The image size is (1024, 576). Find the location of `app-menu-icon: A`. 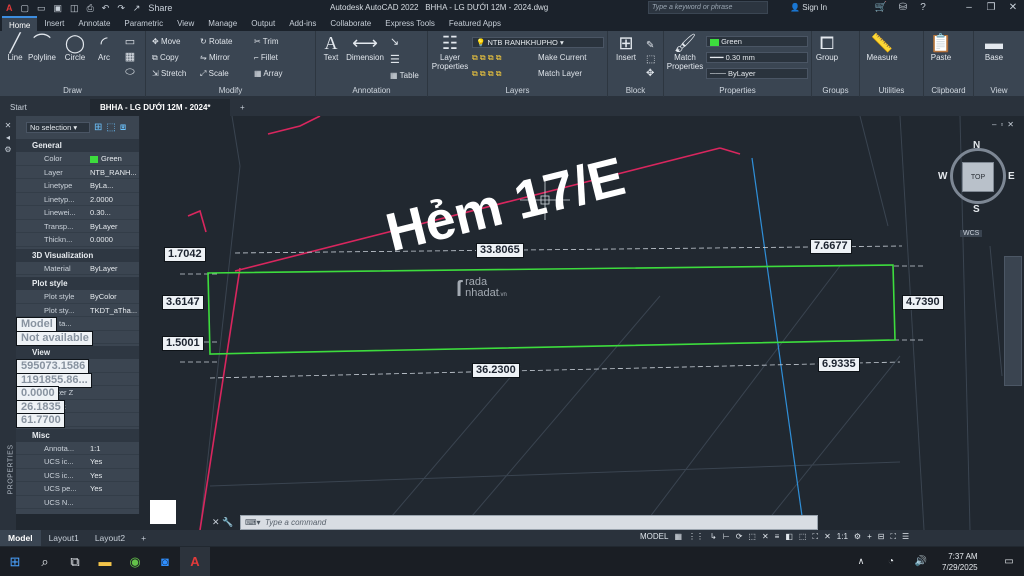

app-menu-icon: A is located at coordinates (9, 8).